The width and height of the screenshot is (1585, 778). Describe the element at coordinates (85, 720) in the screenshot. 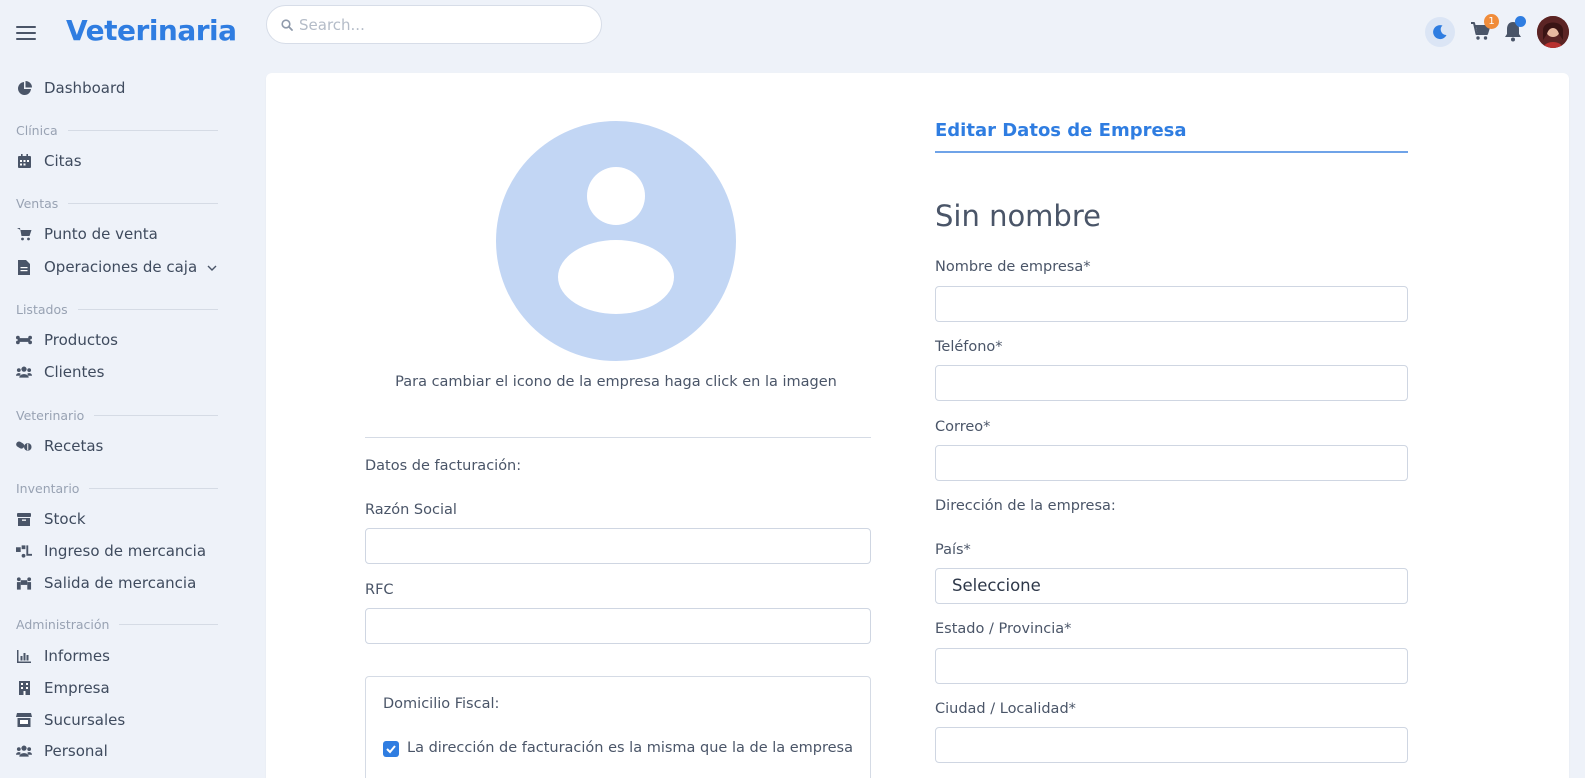

I see `sidebar-item-label: Sucursales` at that location.